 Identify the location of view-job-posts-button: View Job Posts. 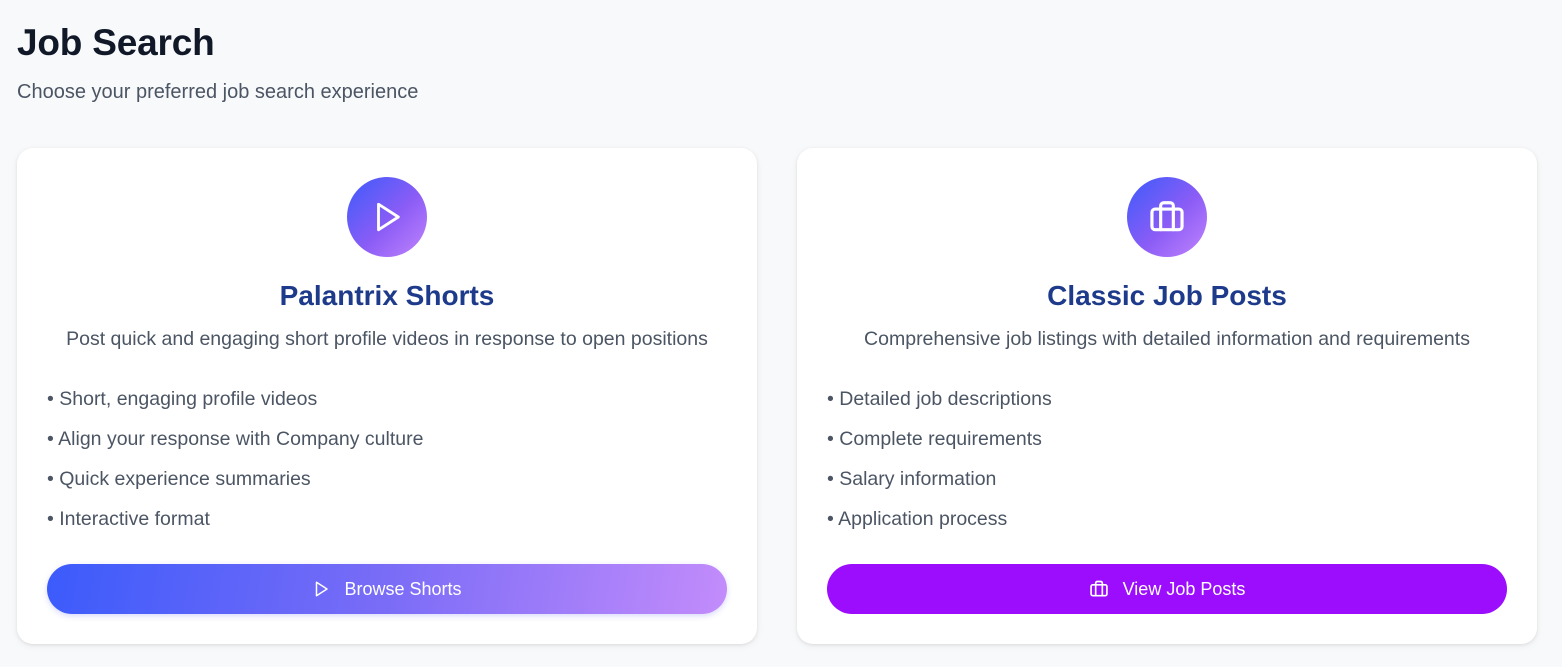
(1167, 589).